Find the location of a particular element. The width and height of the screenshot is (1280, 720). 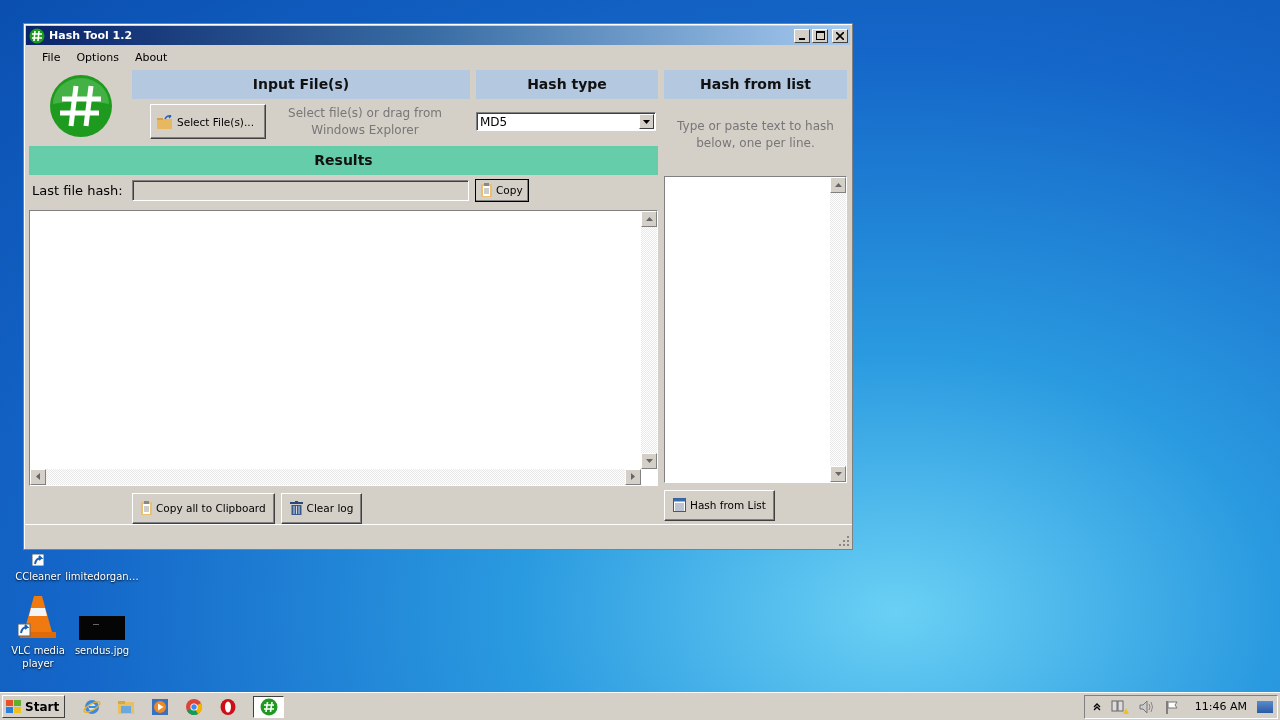

clock: 11:46 AM is located at coordinates (1220, 706).